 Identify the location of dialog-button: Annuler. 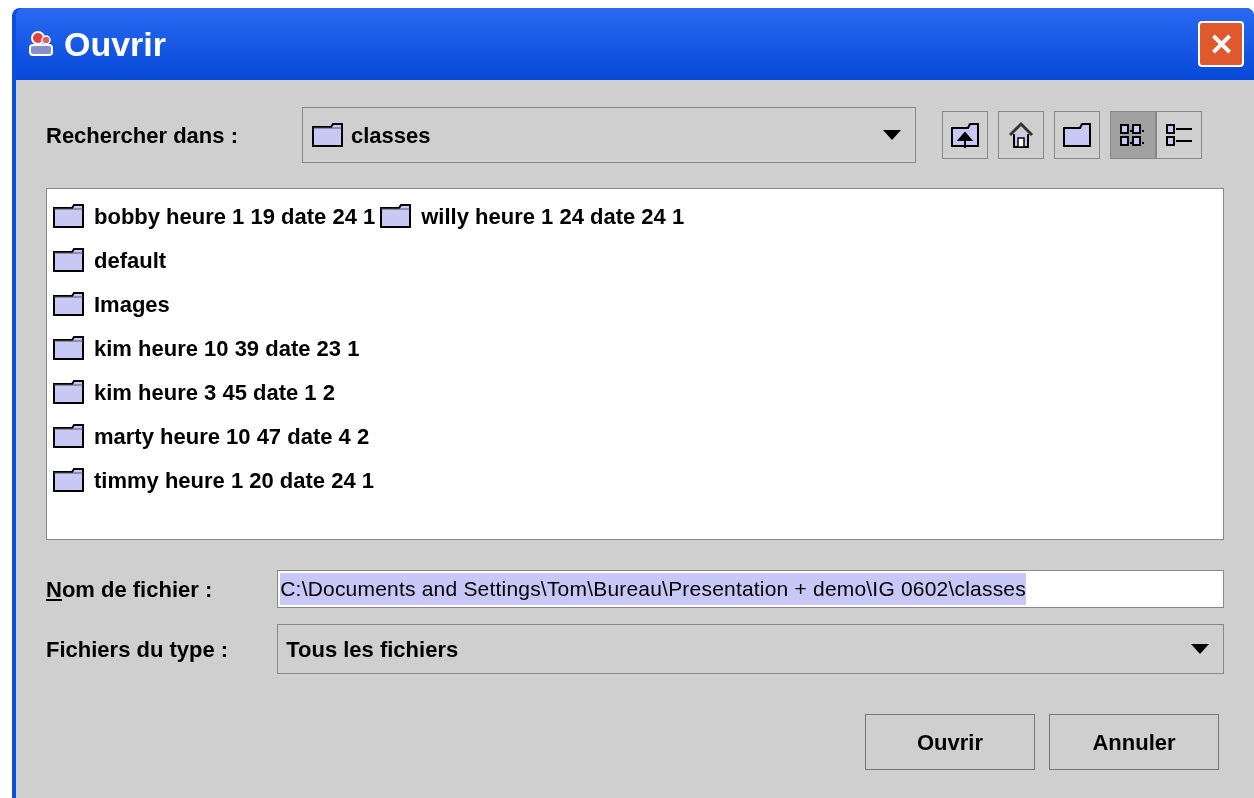
(1134, 742).